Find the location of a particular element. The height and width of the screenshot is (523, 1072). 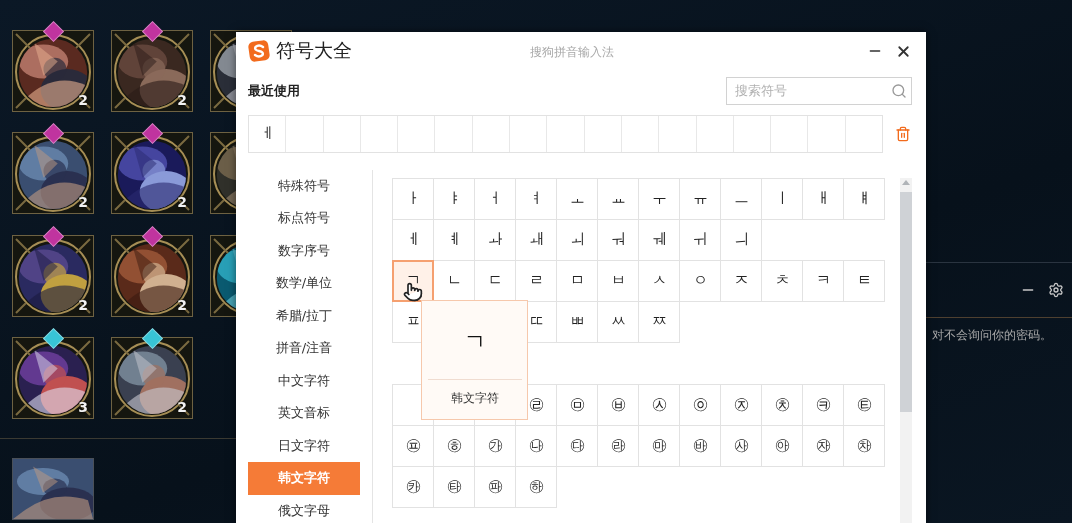

preview-symbol: ㄱ is located at coordinates (474, 341).